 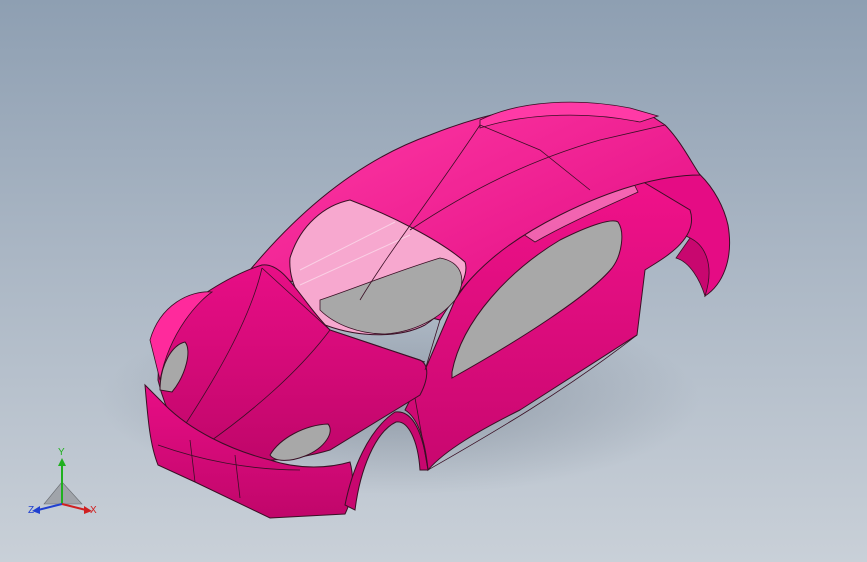 I want to click on z-axis-label: Z, so click(x=31, y=510).